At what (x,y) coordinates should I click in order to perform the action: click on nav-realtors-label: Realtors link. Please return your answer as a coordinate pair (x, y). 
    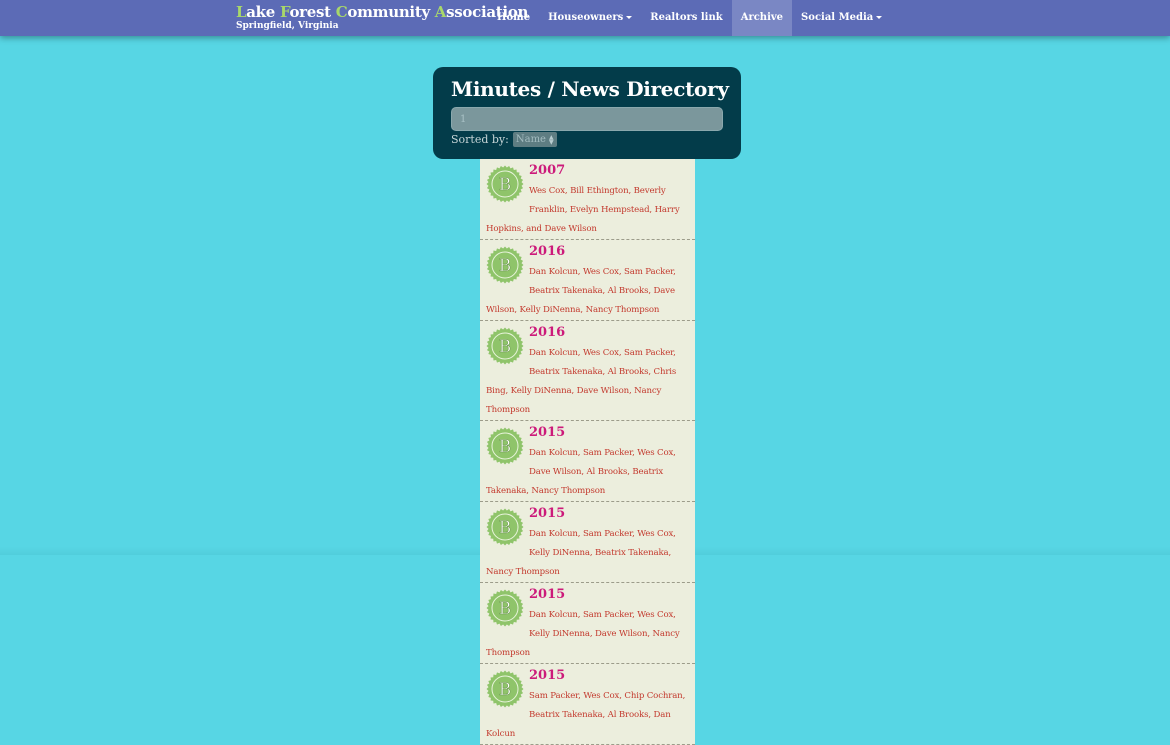
    Looking at the image, I should click on (686, 17).